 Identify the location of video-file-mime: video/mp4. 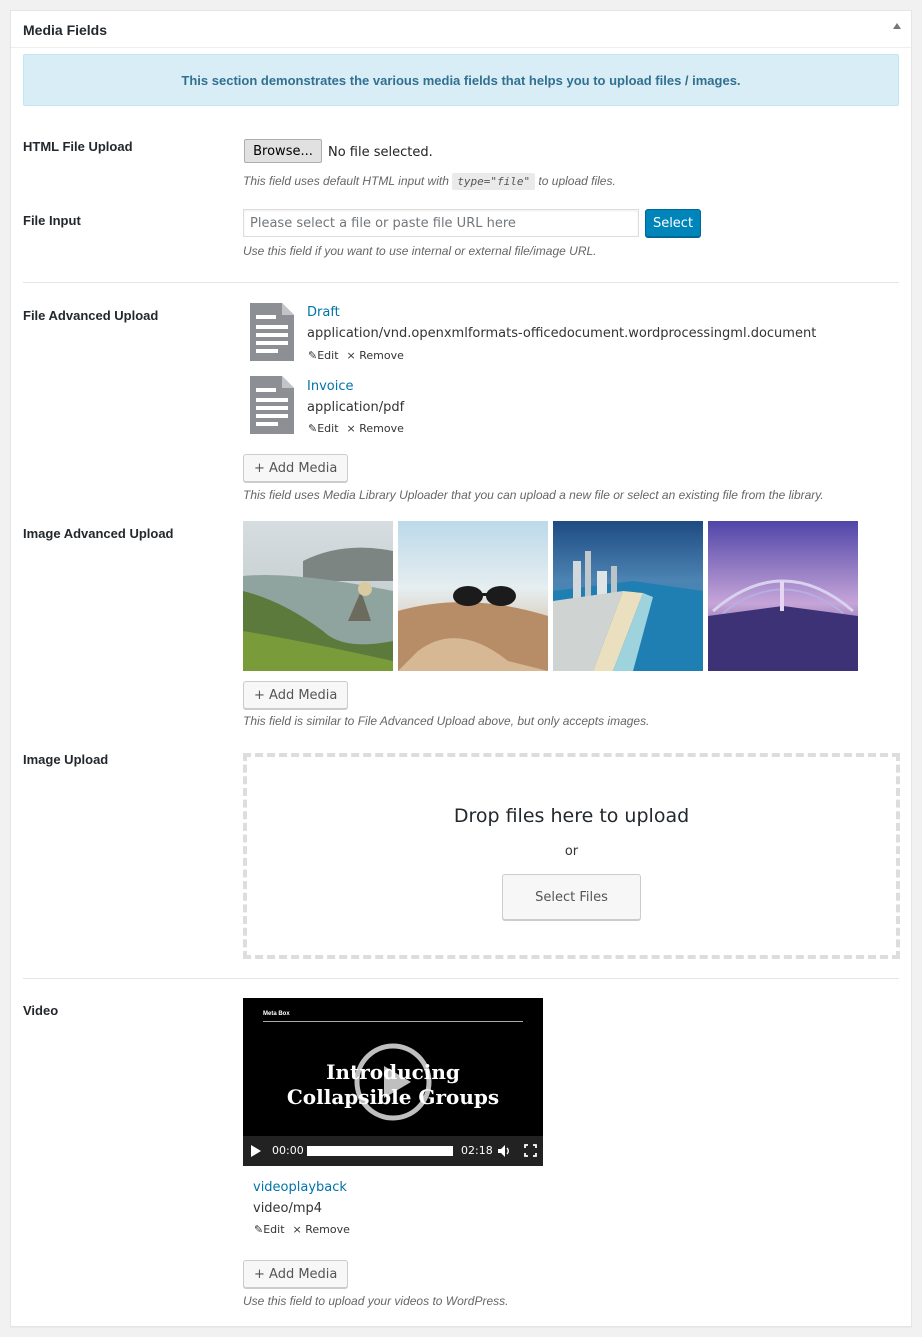
(288, 1208).